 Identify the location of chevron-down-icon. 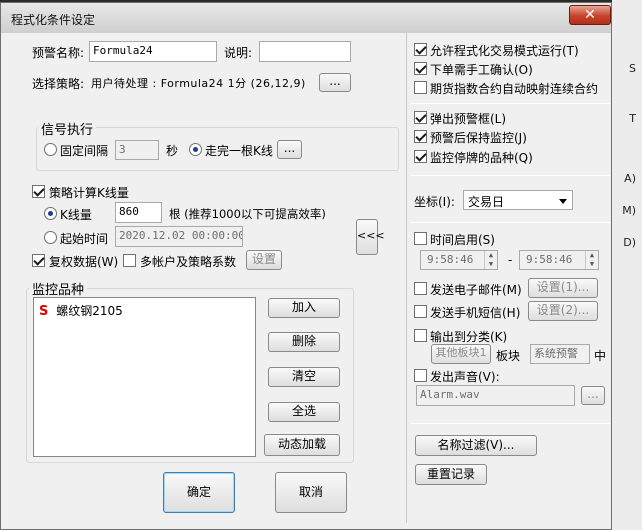
(563, 201).